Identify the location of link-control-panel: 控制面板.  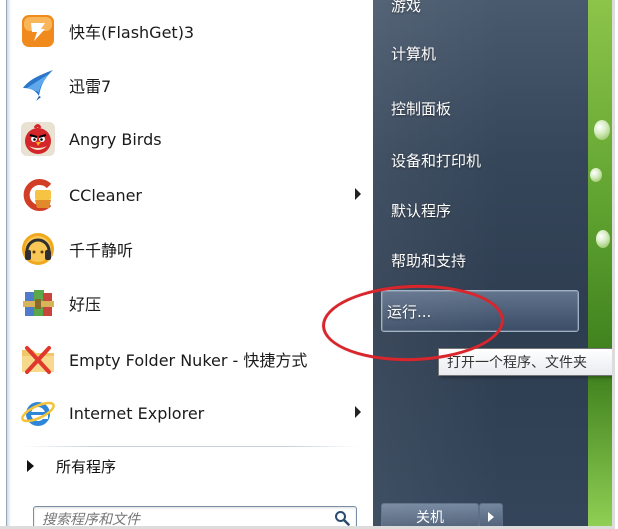
(421, 108).